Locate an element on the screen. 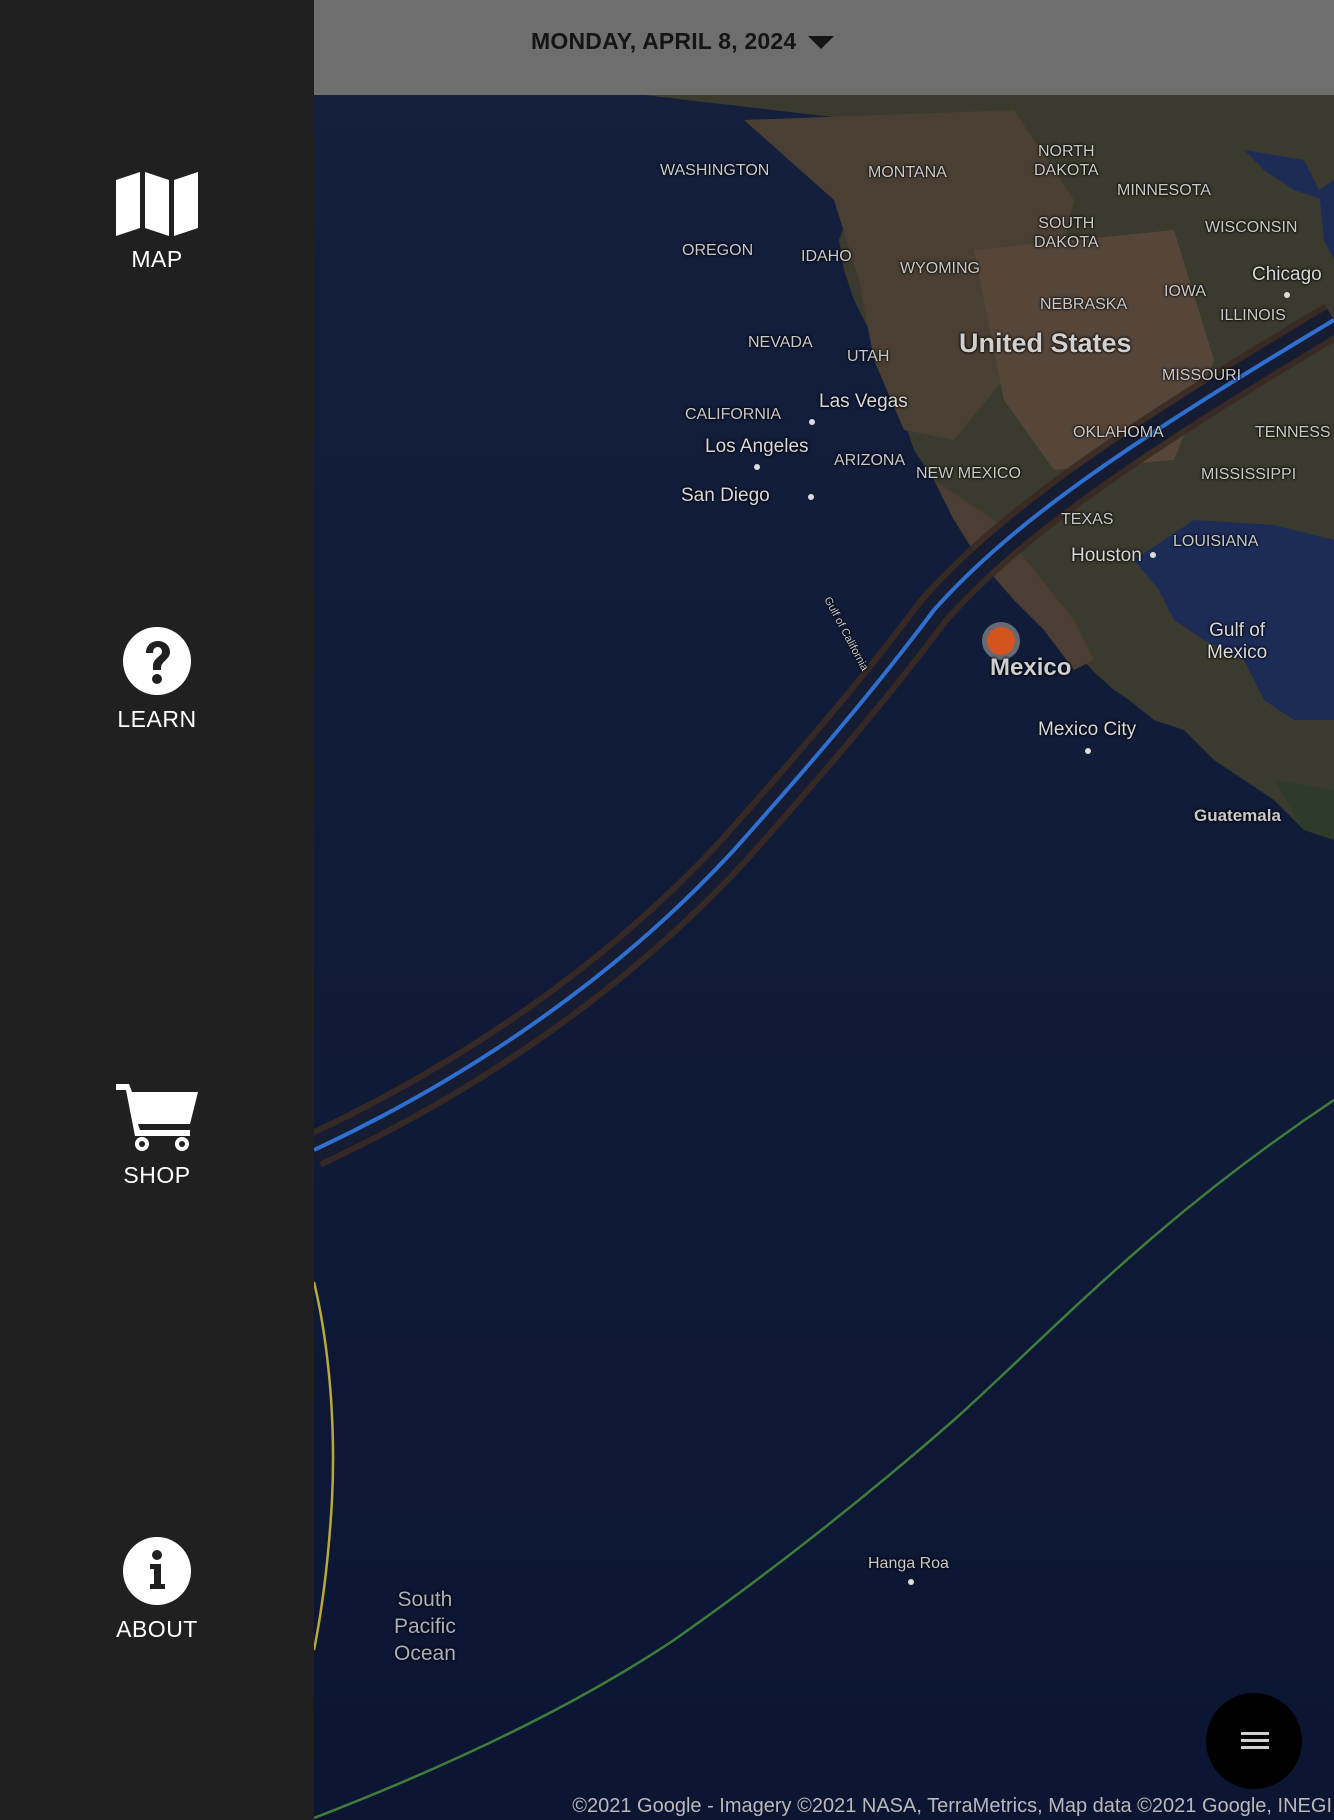  map-label-mississippi: MISSISSIPPI is located at coordinates (1249, 474).